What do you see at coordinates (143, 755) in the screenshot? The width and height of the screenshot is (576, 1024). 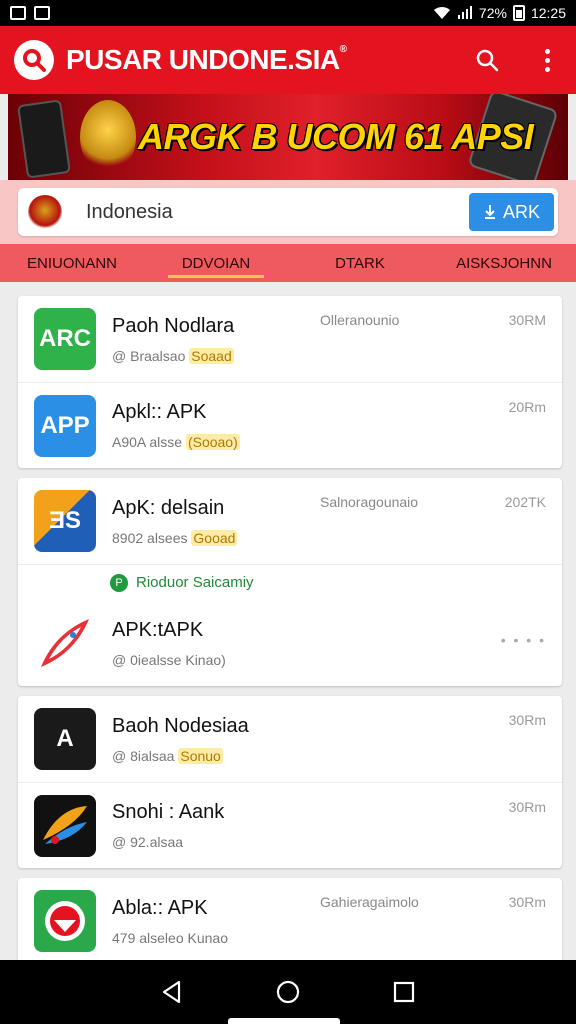 I see `app-meta: @ 8ialsaa` at bounding box center [143, 755].